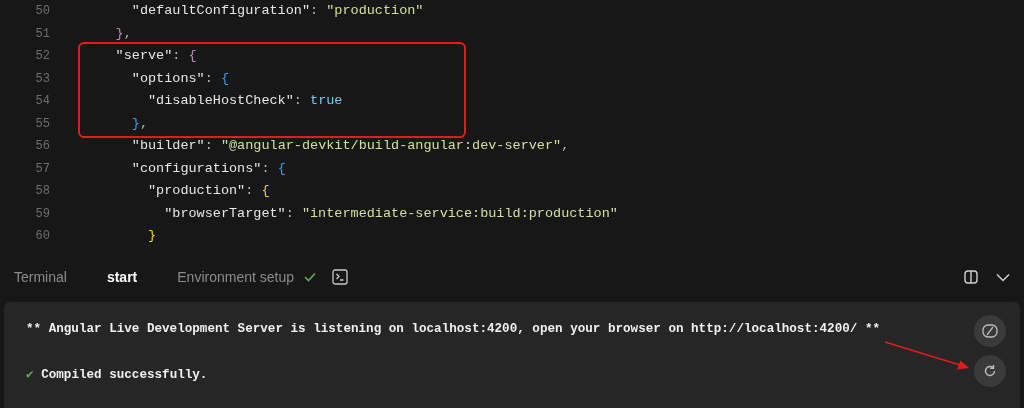  What do you see at coordinates (42, 192) in the screenshot?
I see `line-number: 58` at bounding box center [42, 192].